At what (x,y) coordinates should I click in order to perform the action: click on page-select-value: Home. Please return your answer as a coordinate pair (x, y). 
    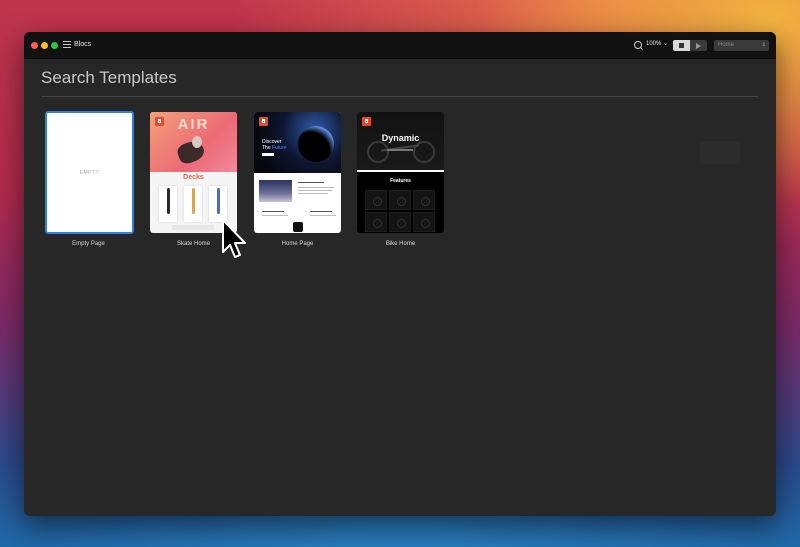
    Looking at the image, I should click on (726, 45).